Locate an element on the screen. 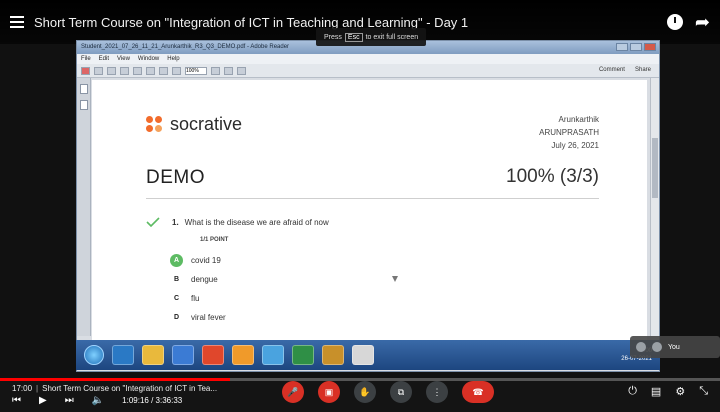  camera-off-icon: ▣ is located at coordinates (329, 392).